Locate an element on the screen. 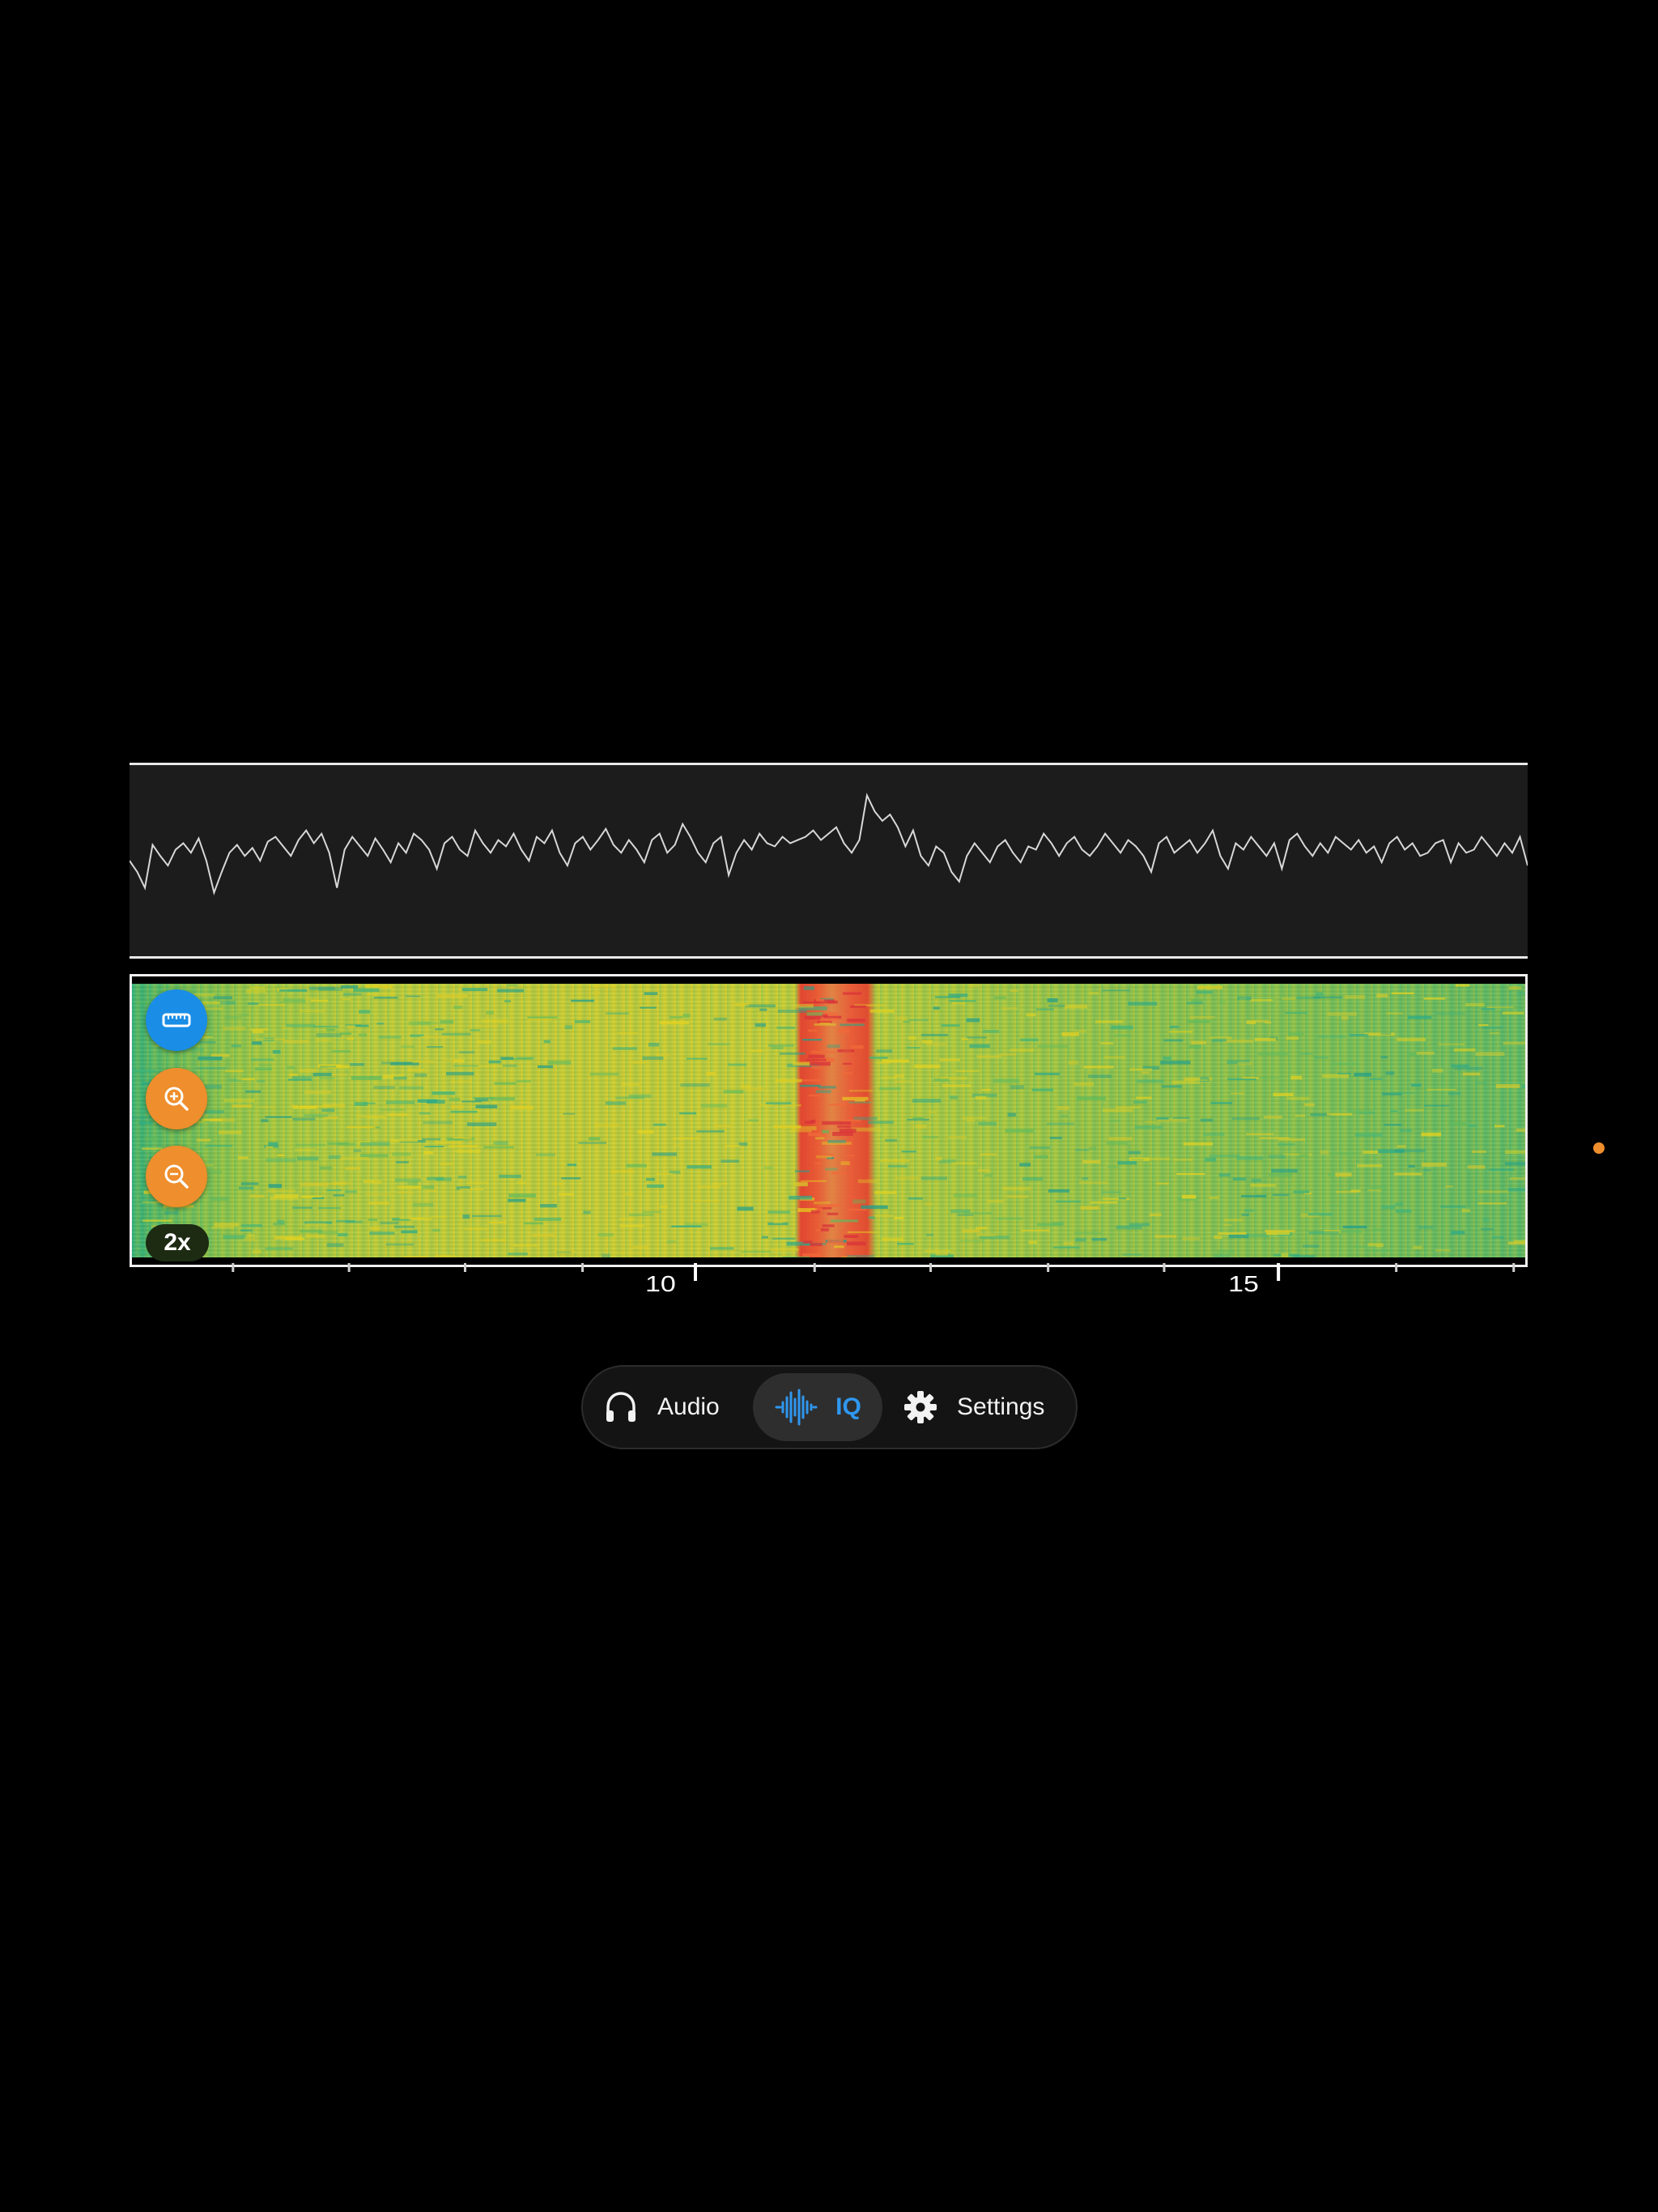 This screenshot has width=1658, height=2212. ruler-button is located at coordinates (176, 1020).